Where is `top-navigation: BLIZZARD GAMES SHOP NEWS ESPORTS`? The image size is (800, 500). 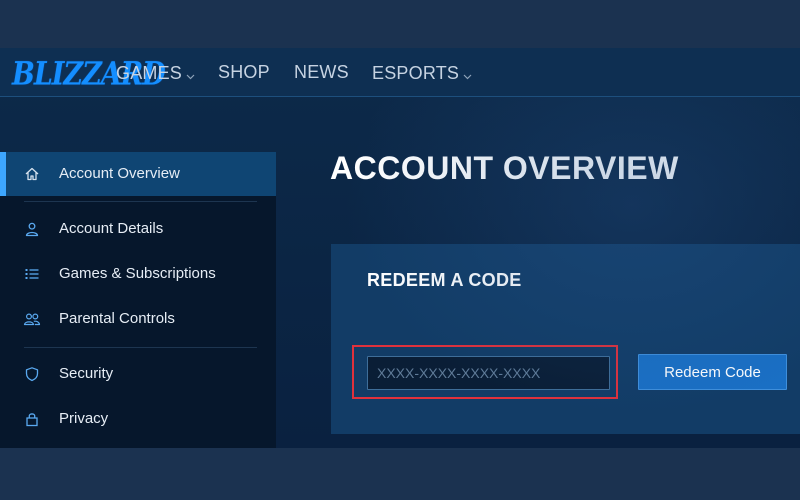
top-navigation: BLIZZARD GAMES SHOP NEWS ESPORTS is located at coordinates (400, 72).